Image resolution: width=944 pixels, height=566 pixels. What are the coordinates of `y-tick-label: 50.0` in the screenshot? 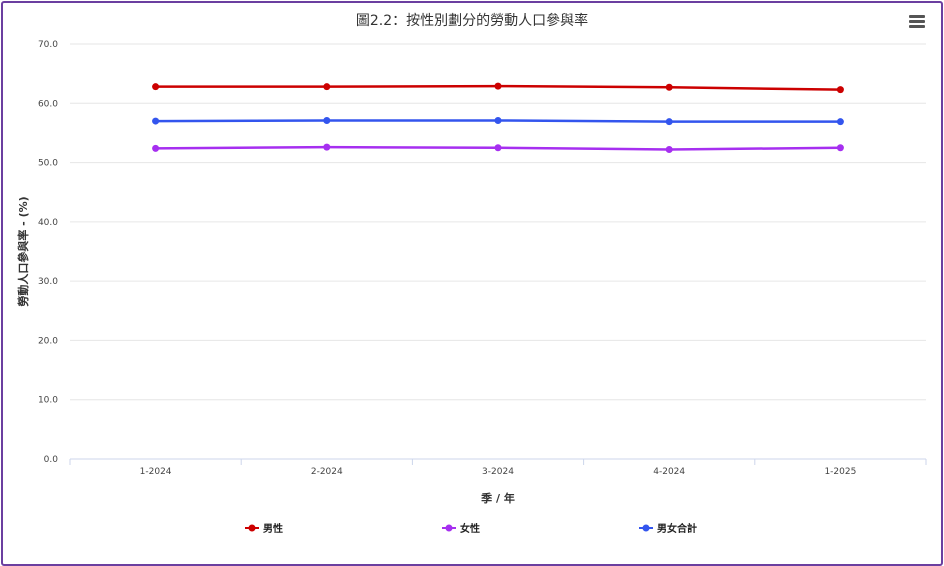 It's located at (48, 164).